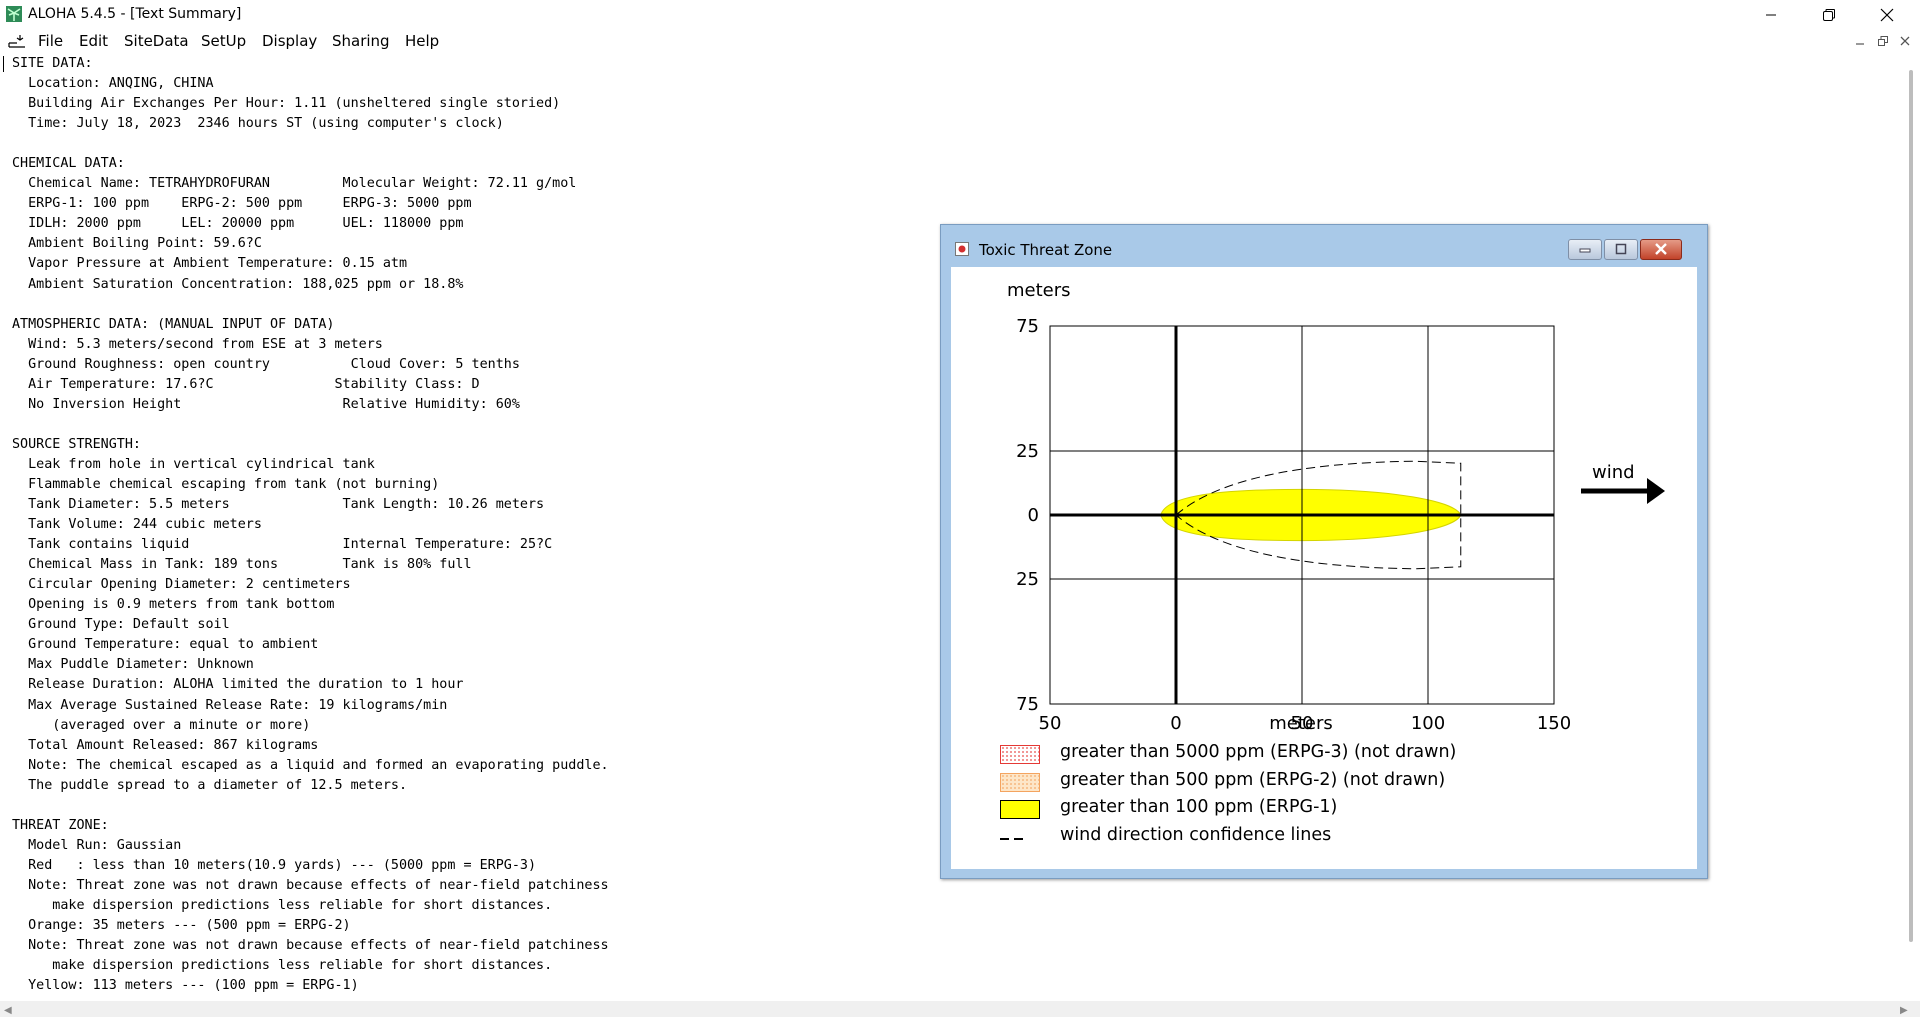 Image resolution: width=1920 pixels, height=1017 pixels. I want to click on window-title-bar: ALOHA 5.4.5 - [Text Summary], so click(960, 14).